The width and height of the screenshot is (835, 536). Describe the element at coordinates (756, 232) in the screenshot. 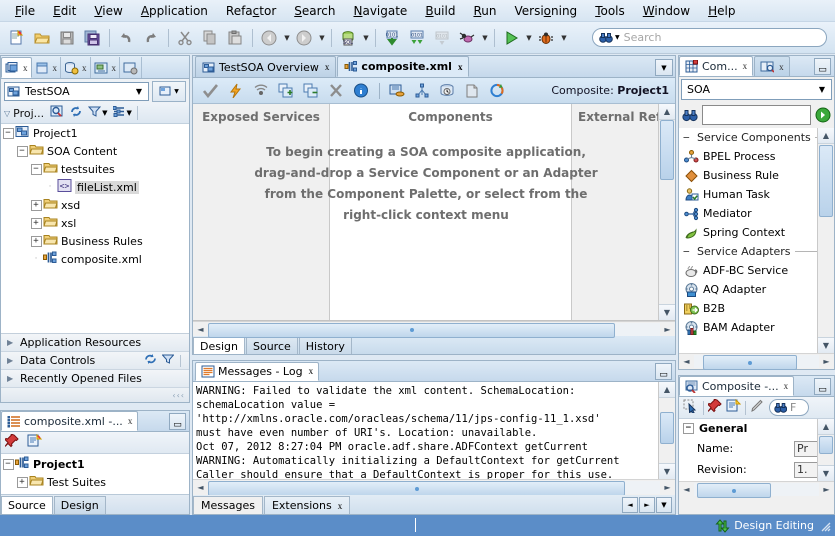

I see `palette-item-spring-context: Spring Context` at that location.